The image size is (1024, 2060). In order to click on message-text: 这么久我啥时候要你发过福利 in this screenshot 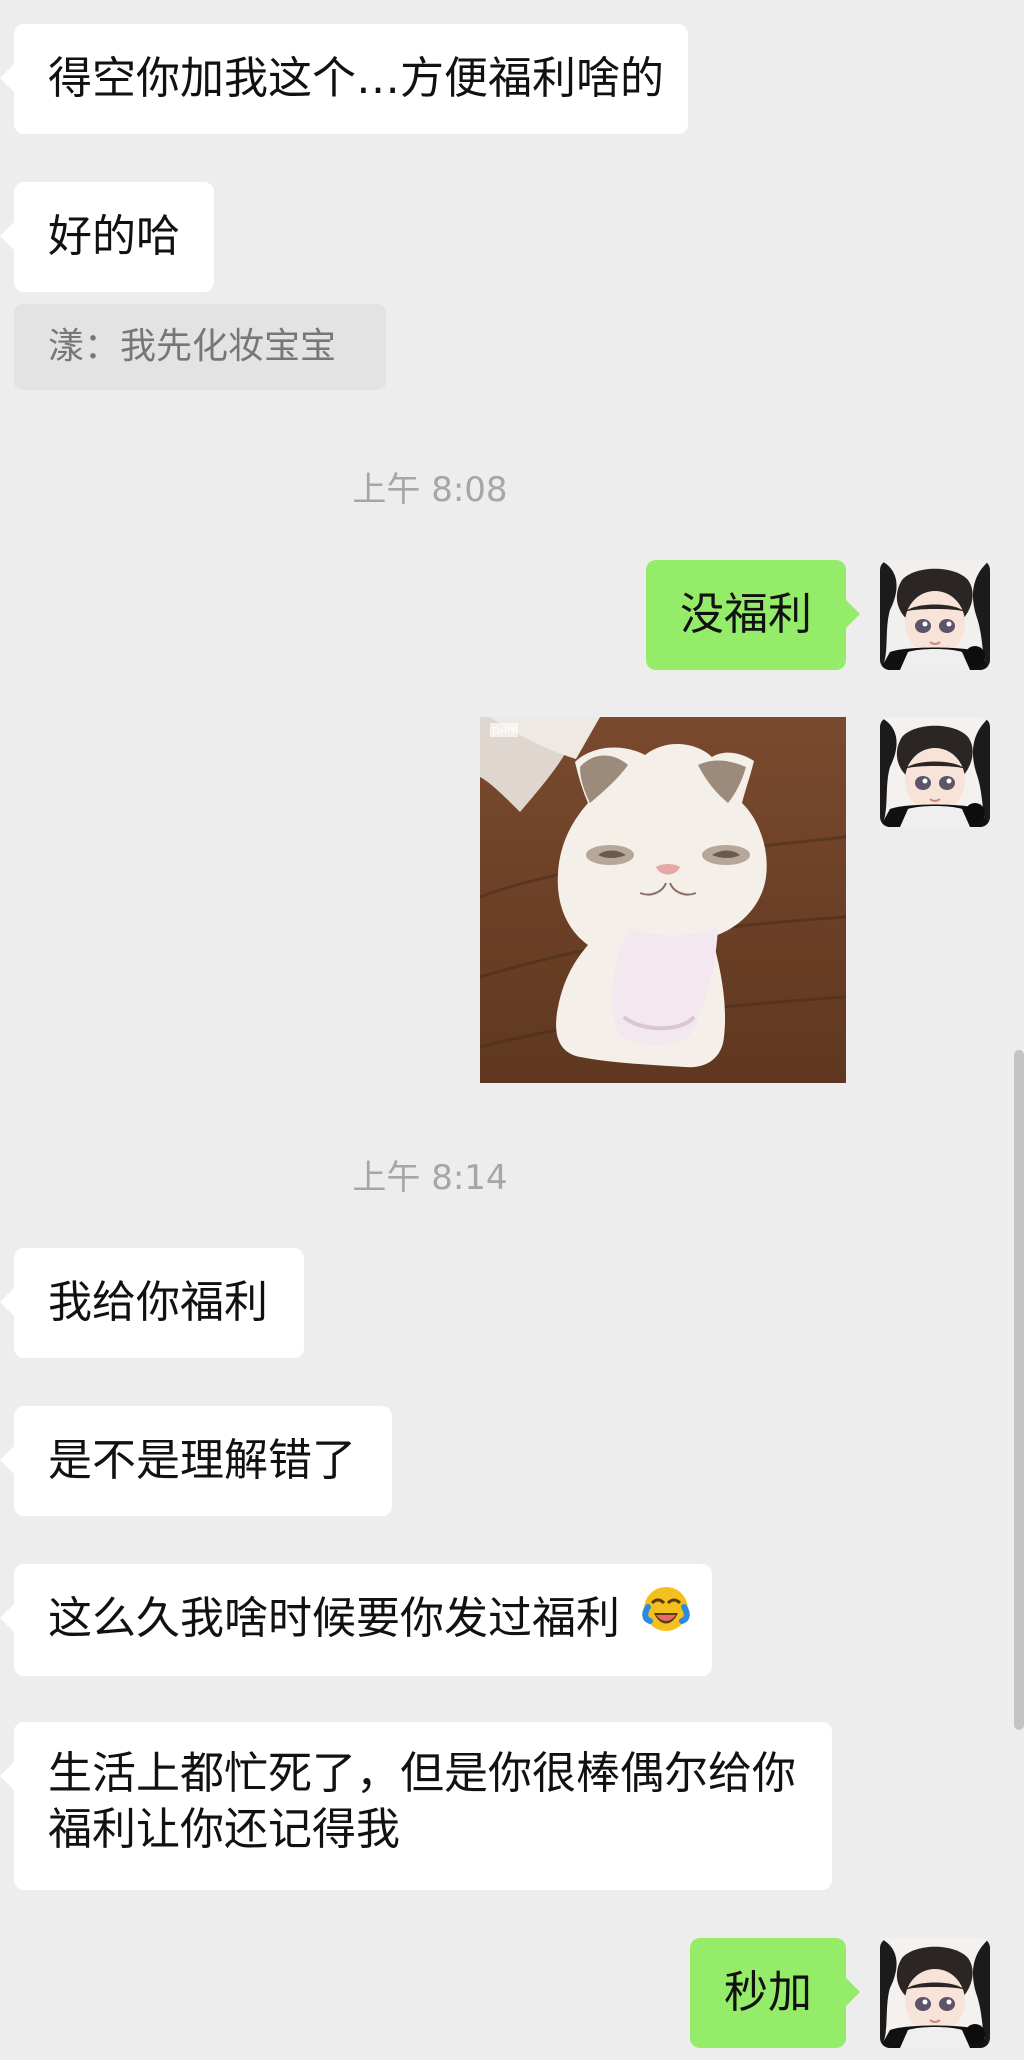, I will do `click(334, 1618)`.